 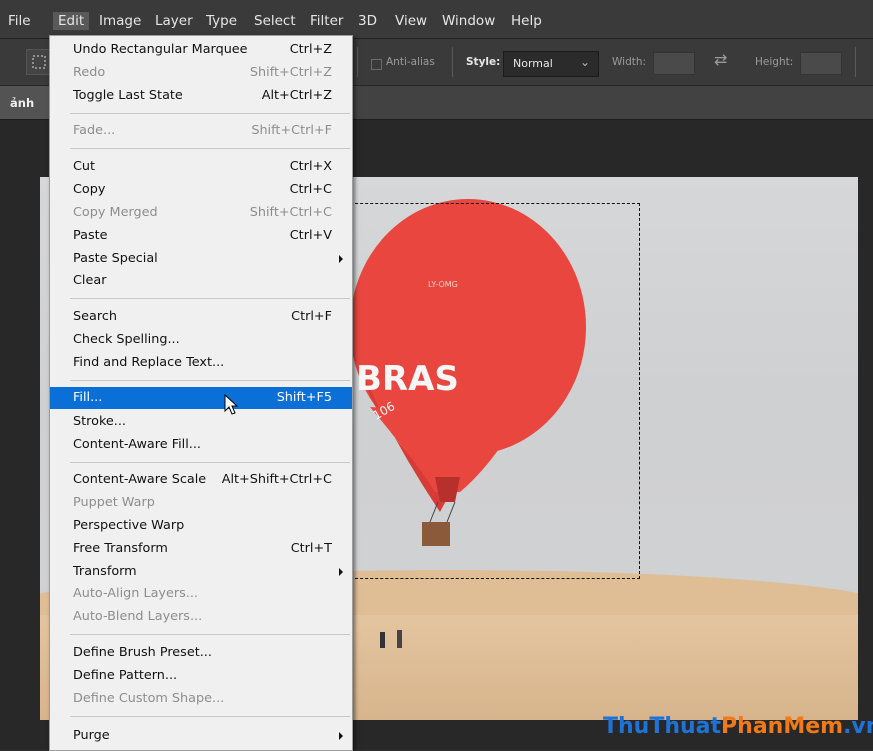 What do you see at coordinates (201, 526) in the screenshot?
I see `menu-item-perspective-warp: Perspective Warp` at bounding box center [201, 526].